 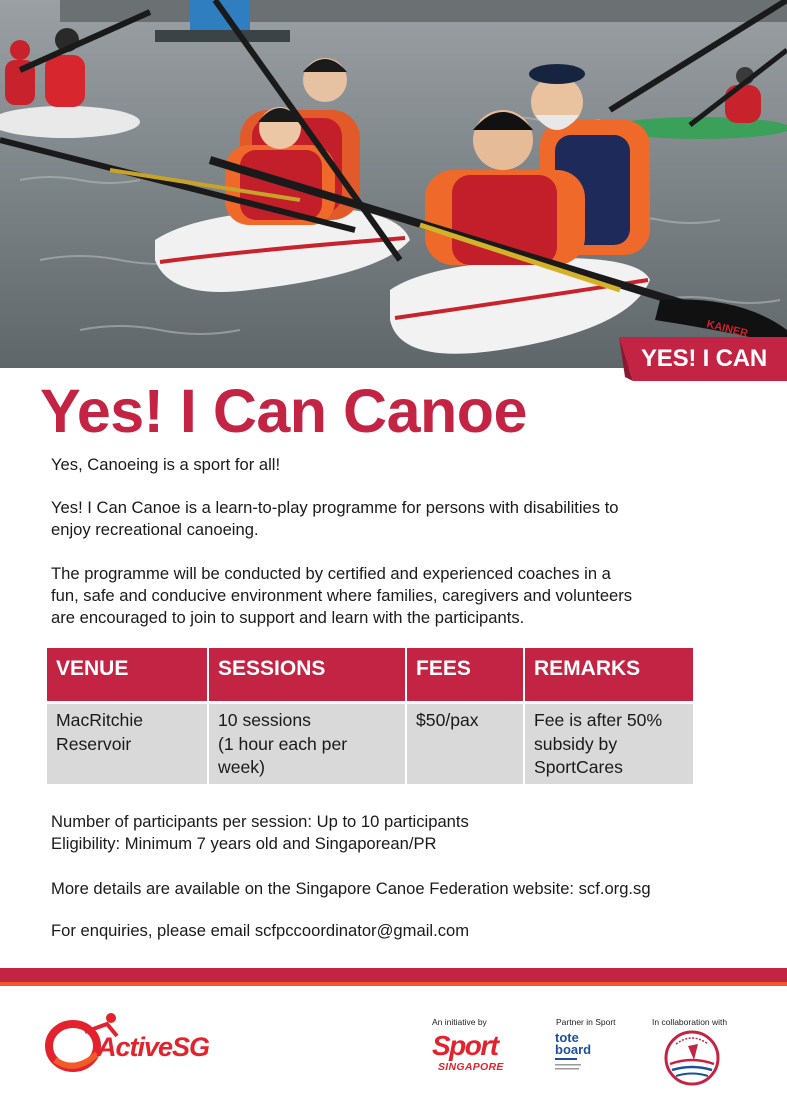 What do you see at coordinates (465, 1045) in the screenshot?
I see `sport-logo-word: Sport` at bounding box center [465, 1045].